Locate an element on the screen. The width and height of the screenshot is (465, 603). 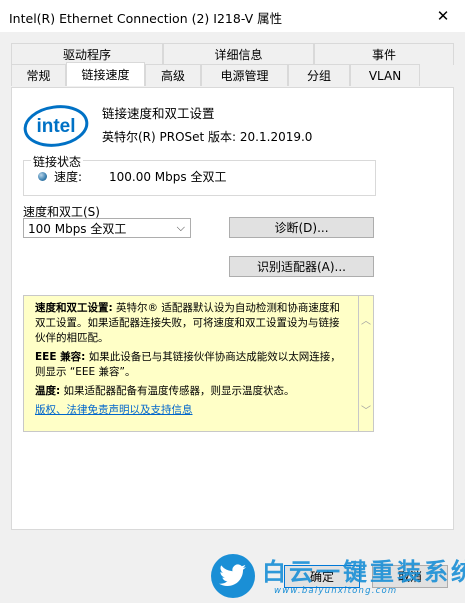
speed-value: 100.00 Mbps 全双工 is located at coordinates (168, 177).